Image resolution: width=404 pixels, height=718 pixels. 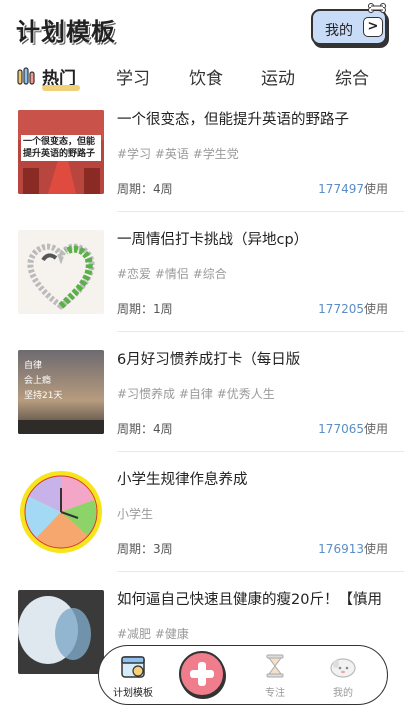 I want to click on item-tags: 小学生, so click(x=135, y=514).